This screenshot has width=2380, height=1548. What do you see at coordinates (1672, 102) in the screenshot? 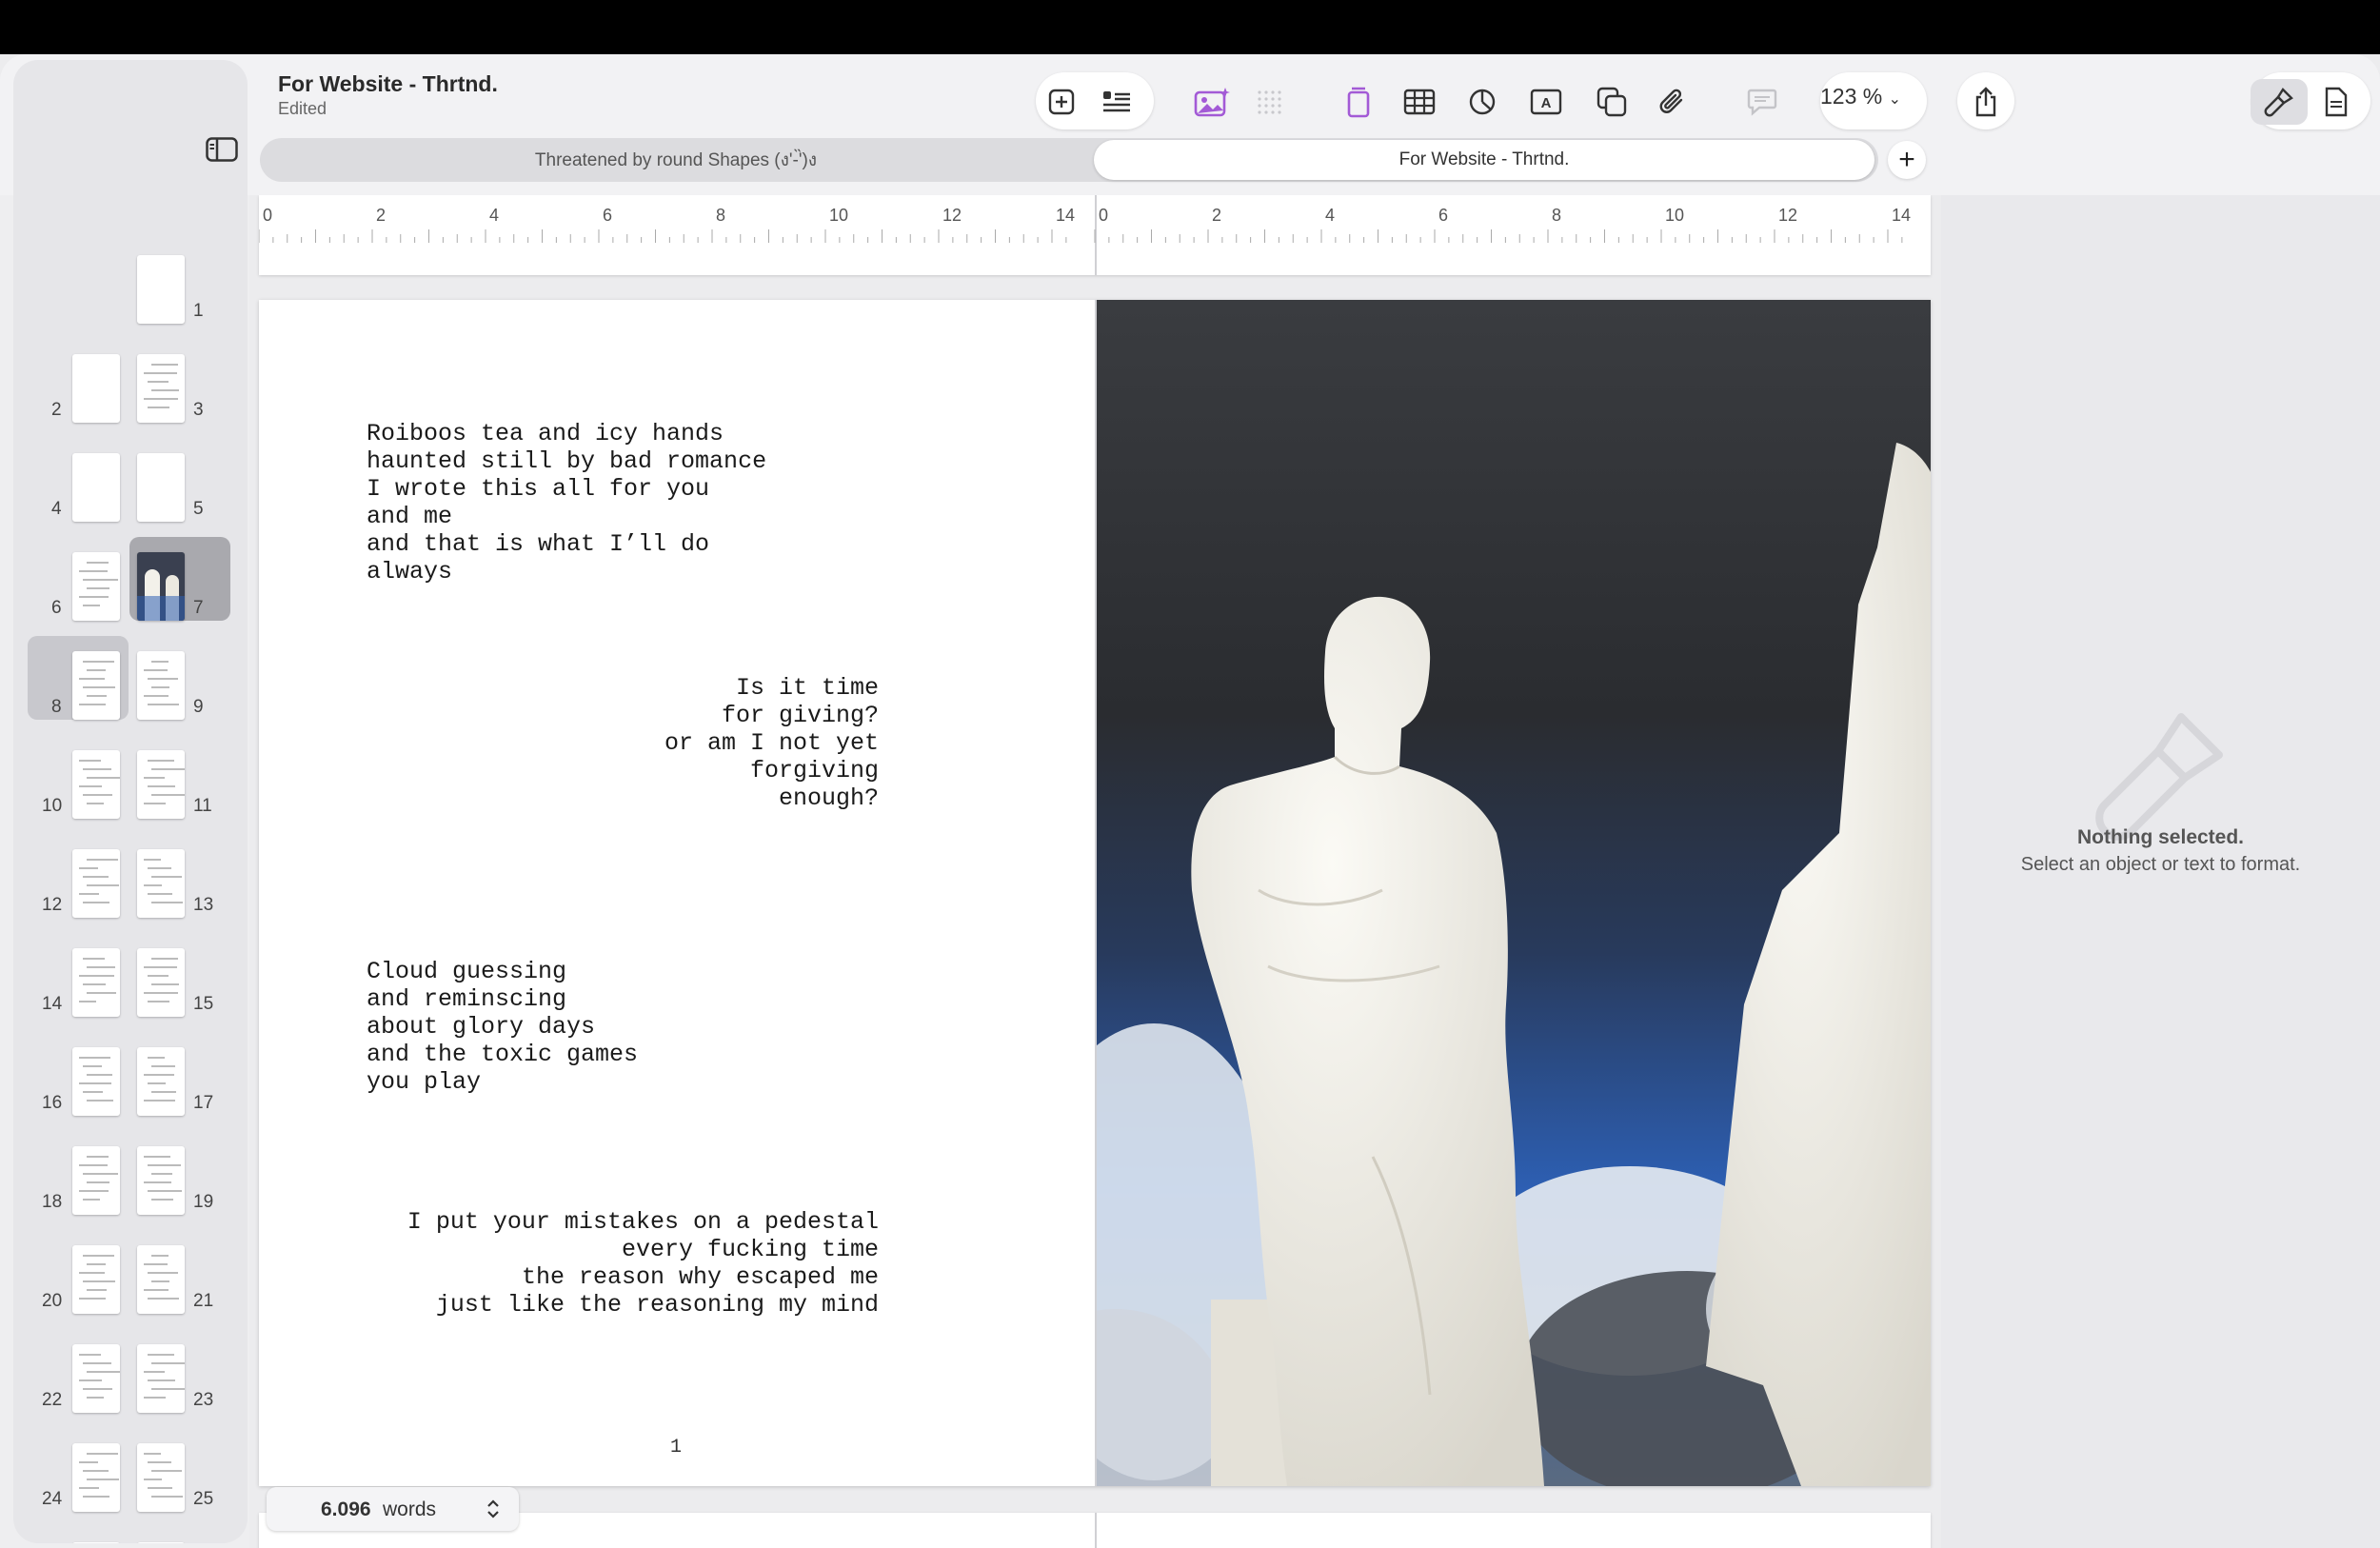
I see `attachment-icon` at bounding box center [1672, 102].